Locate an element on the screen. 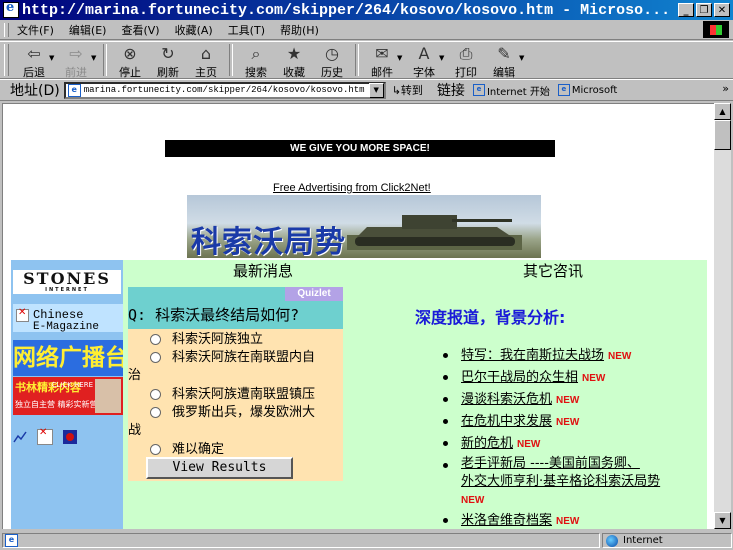 The width and height of the screenshot is (733, 550). toolbar-label: 打印 is located at coordinates (466, 72).